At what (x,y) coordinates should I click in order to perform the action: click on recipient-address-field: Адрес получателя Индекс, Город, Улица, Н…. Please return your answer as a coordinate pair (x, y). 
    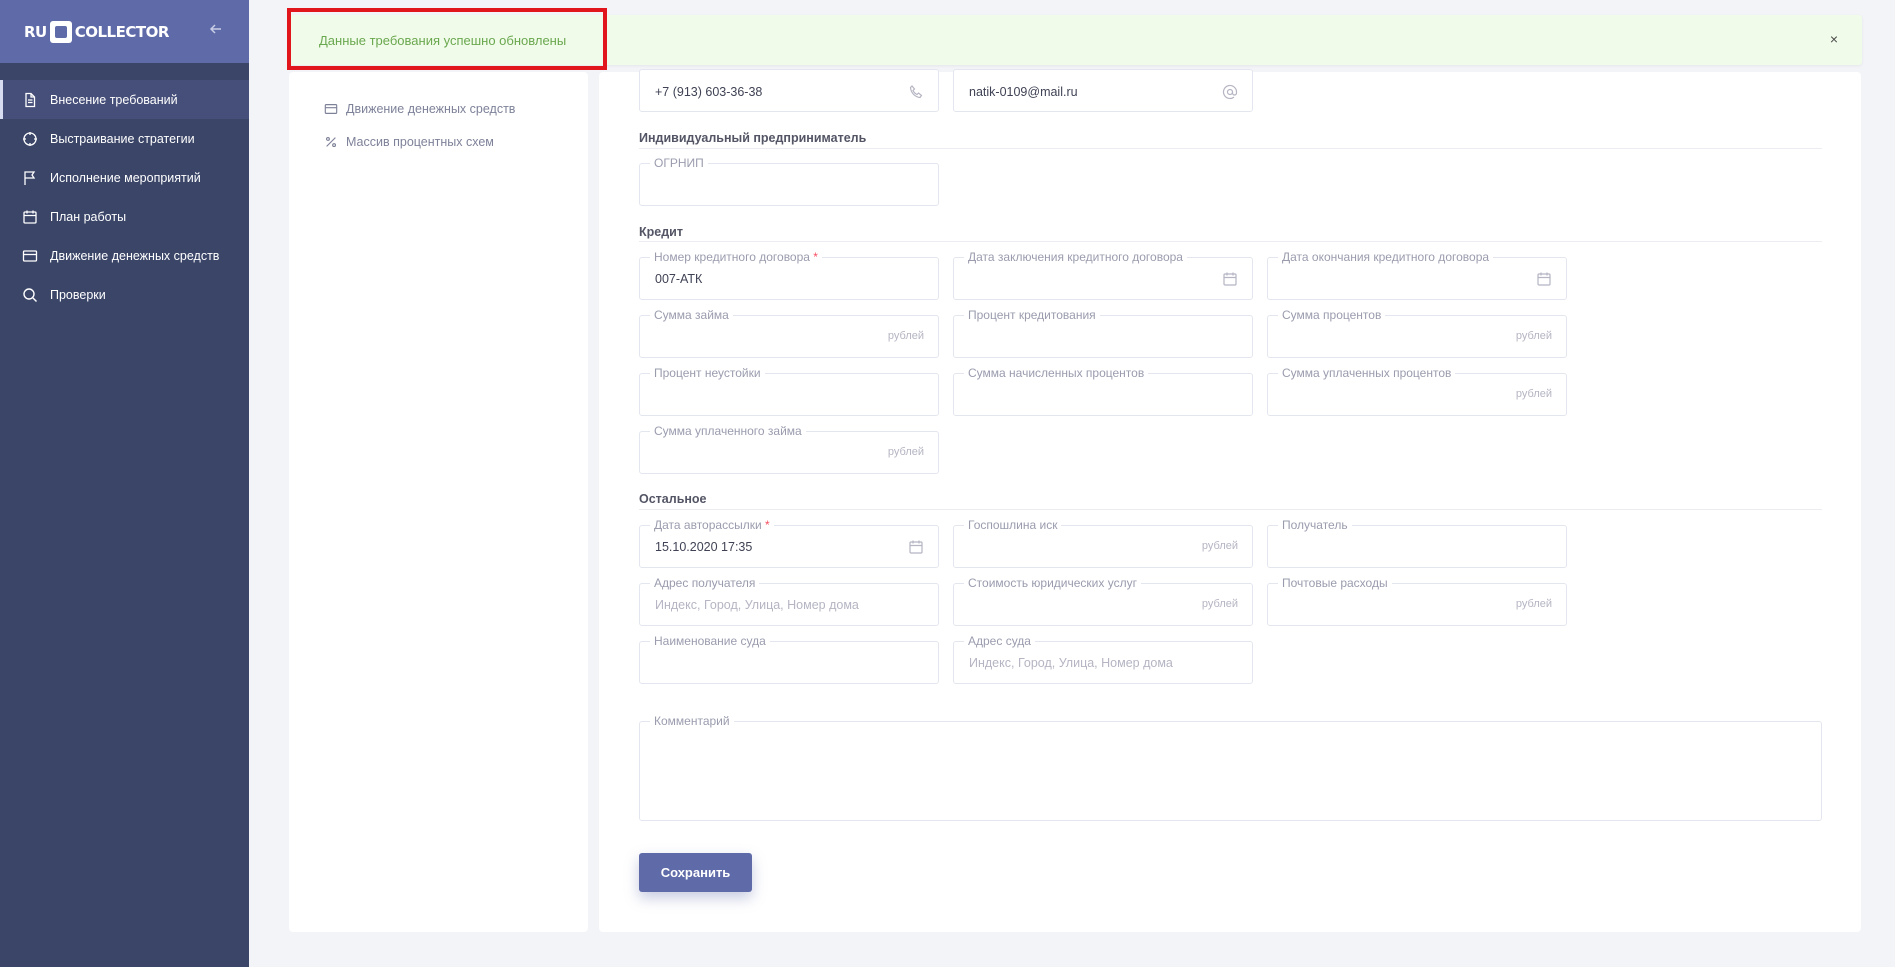
    Looking at the image, I should click on (789, 601).